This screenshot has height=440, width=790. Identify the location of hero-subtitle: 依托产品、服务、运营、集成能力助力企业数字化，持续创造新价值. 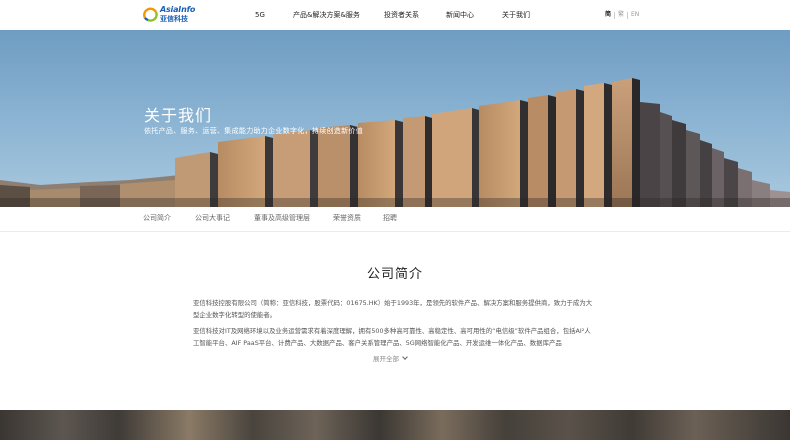
(253, 131).